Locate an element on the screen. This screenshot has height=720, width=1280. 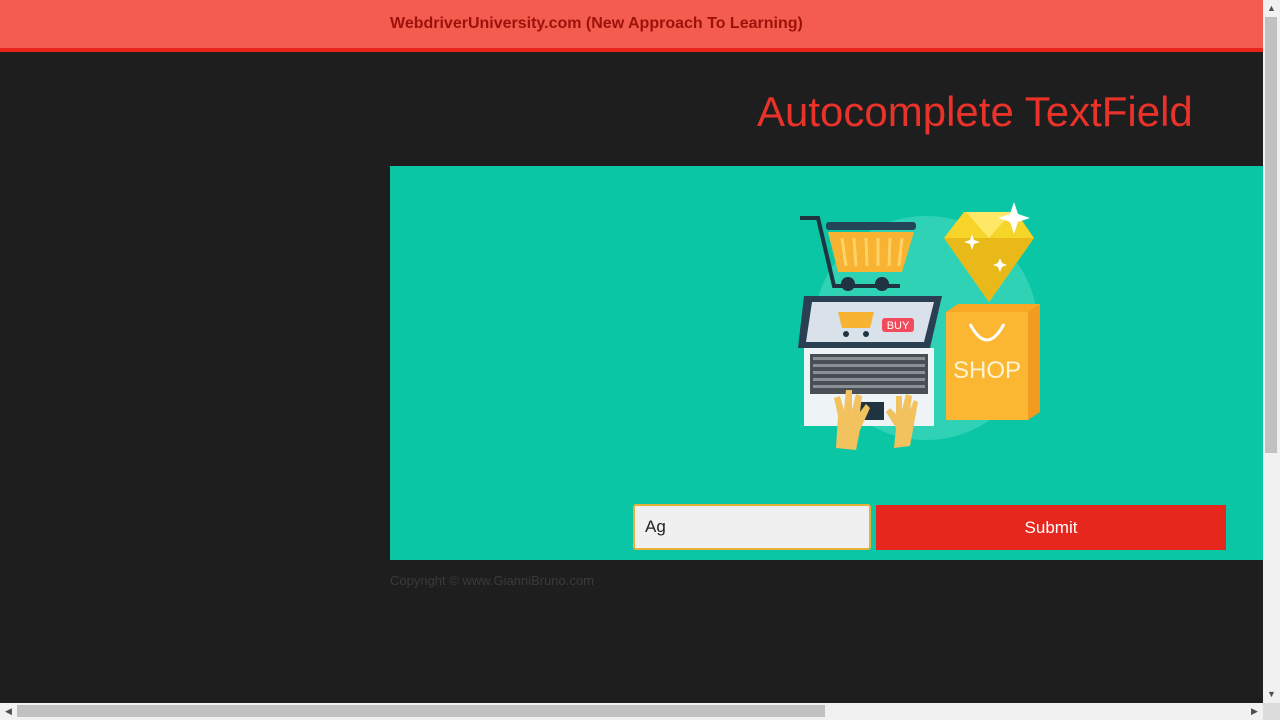
scrollbar-corner is located at coordinates (1271, 711).